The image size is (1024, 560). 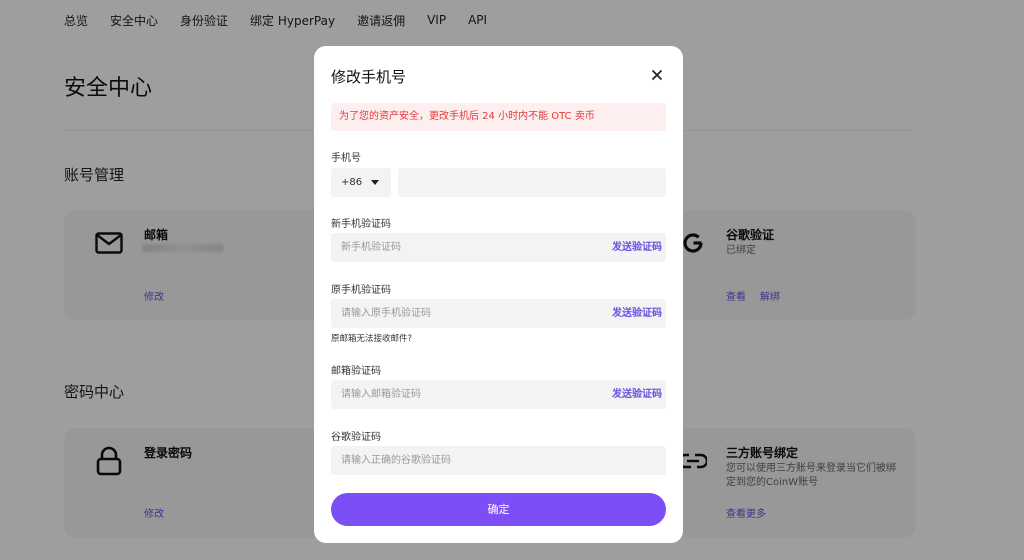 I want to click on phone-input, so click(x=532, y=182).